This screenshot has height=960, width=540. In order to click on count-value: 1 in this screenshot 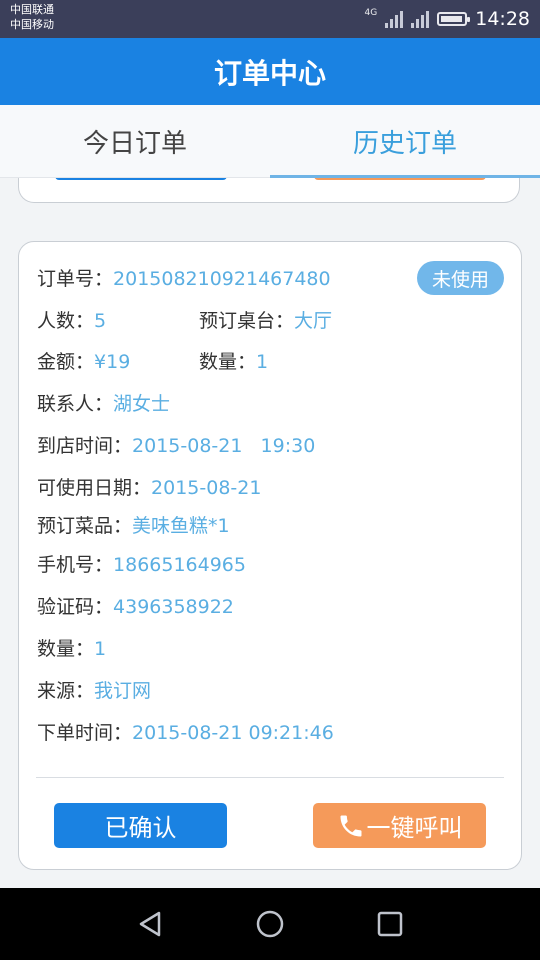, I will do `click(262, 362)`.